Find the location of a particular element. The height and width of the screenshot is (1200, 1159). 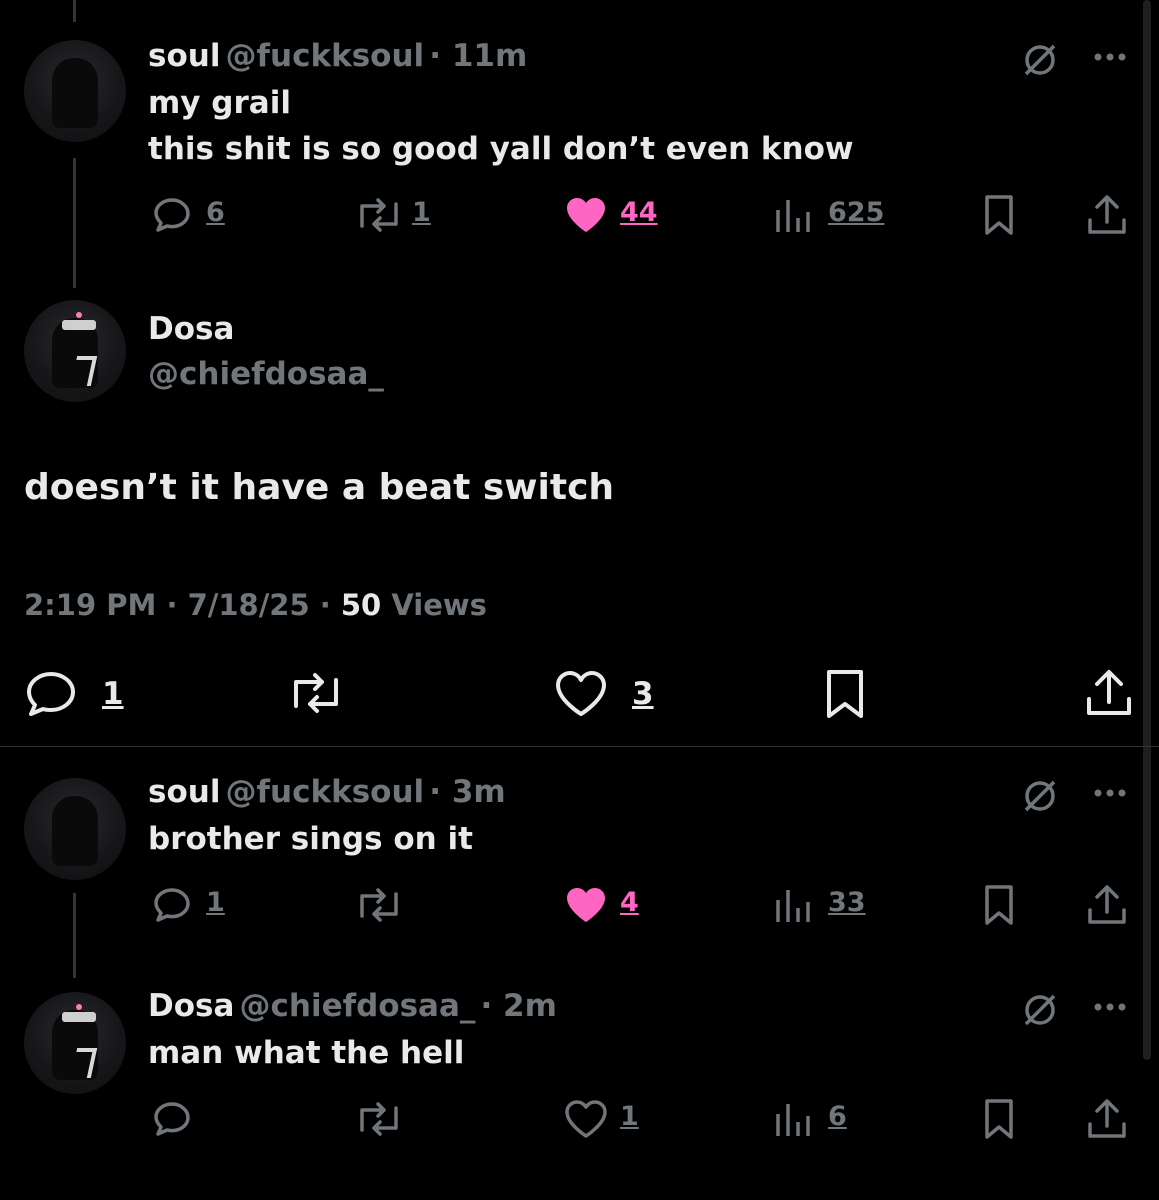

reply-text: man what the hell is located at coordinates (306, 1053).